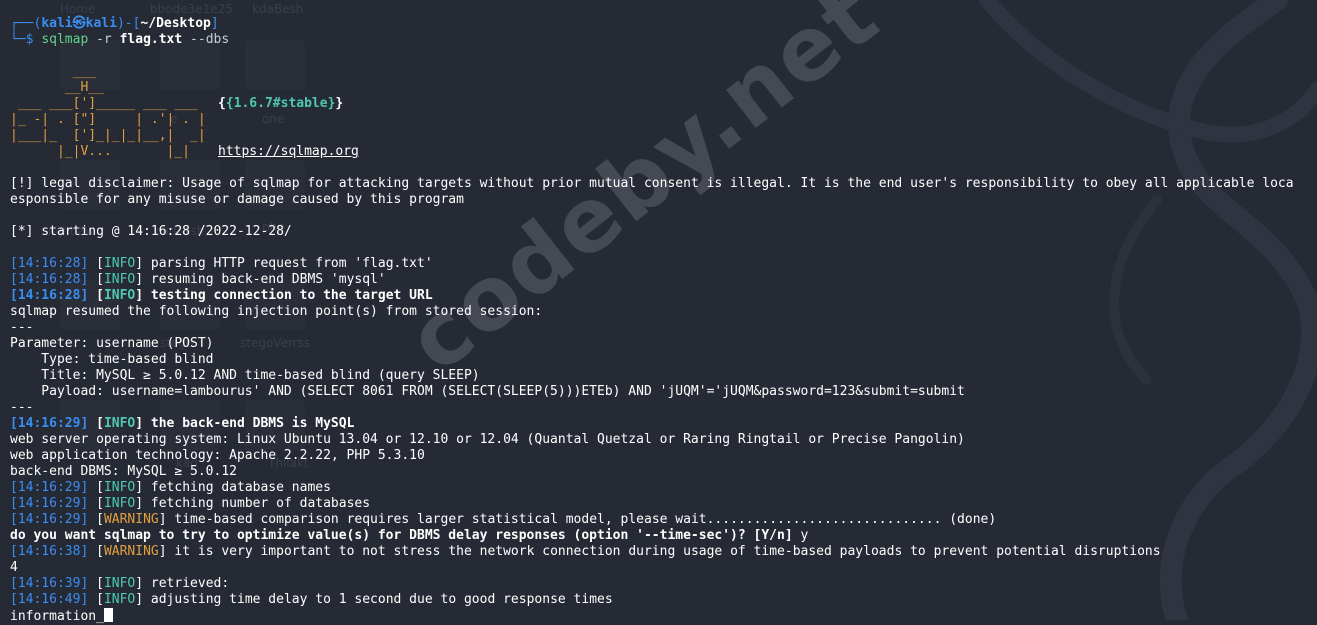 The image size is (1317, 625). What do you see at coordinates (78, 9) in the screenshot?
I see `desktop-label: Home` at bounding box center [78, 9].